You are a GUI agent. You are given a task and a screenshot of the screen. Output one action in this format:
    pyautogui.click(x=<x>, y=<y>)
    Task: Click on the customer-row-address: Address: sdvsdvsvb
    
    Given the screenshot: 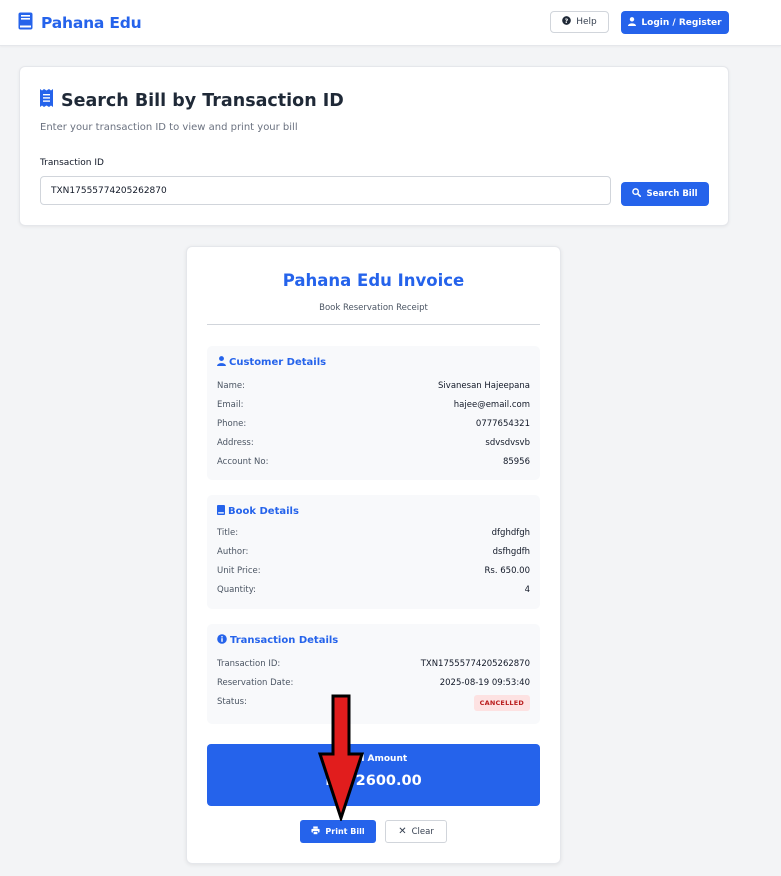 What is the action you would take?
    pyautogui.click(x=373, y=445)
    